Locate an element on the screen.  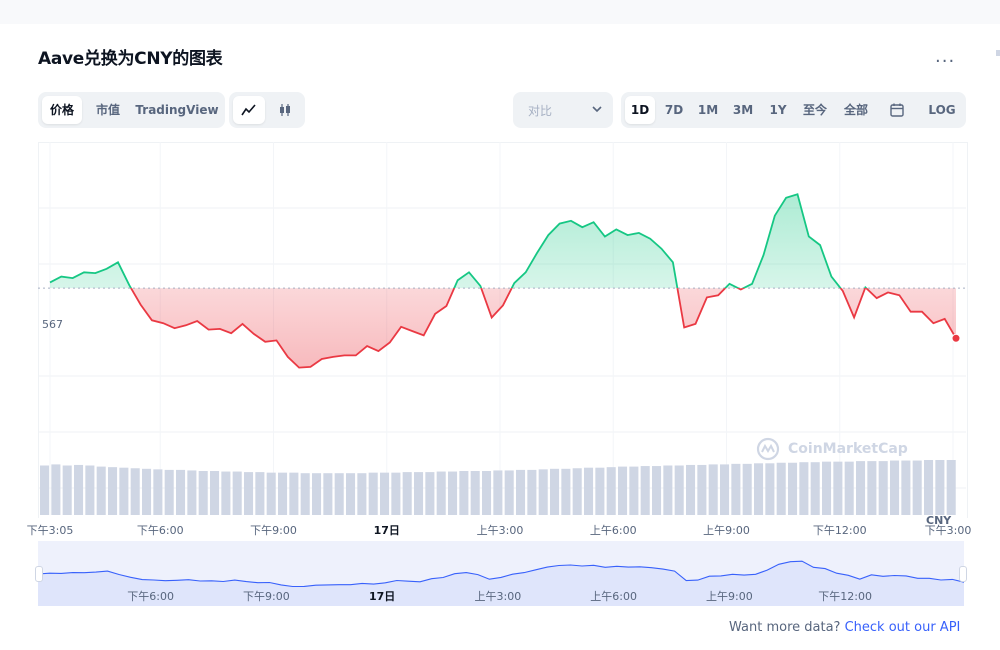
navigator-tick-label: 17日 is located at coordinates (382, 596).